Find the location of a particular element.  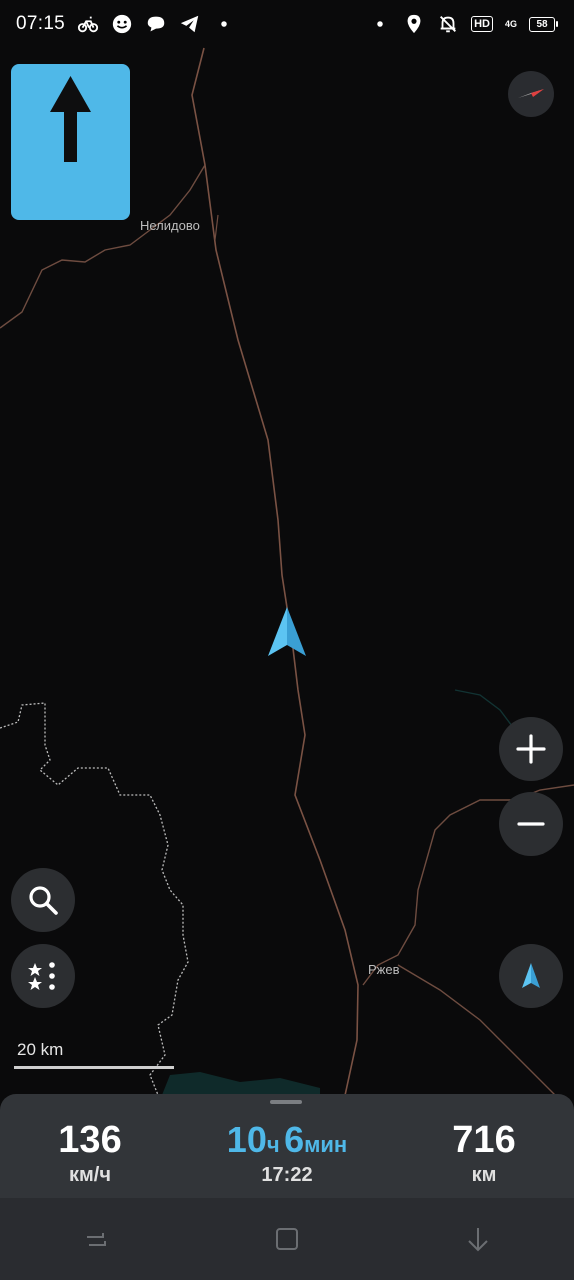

recent-apps-button is located at coordinates (96, 1239).